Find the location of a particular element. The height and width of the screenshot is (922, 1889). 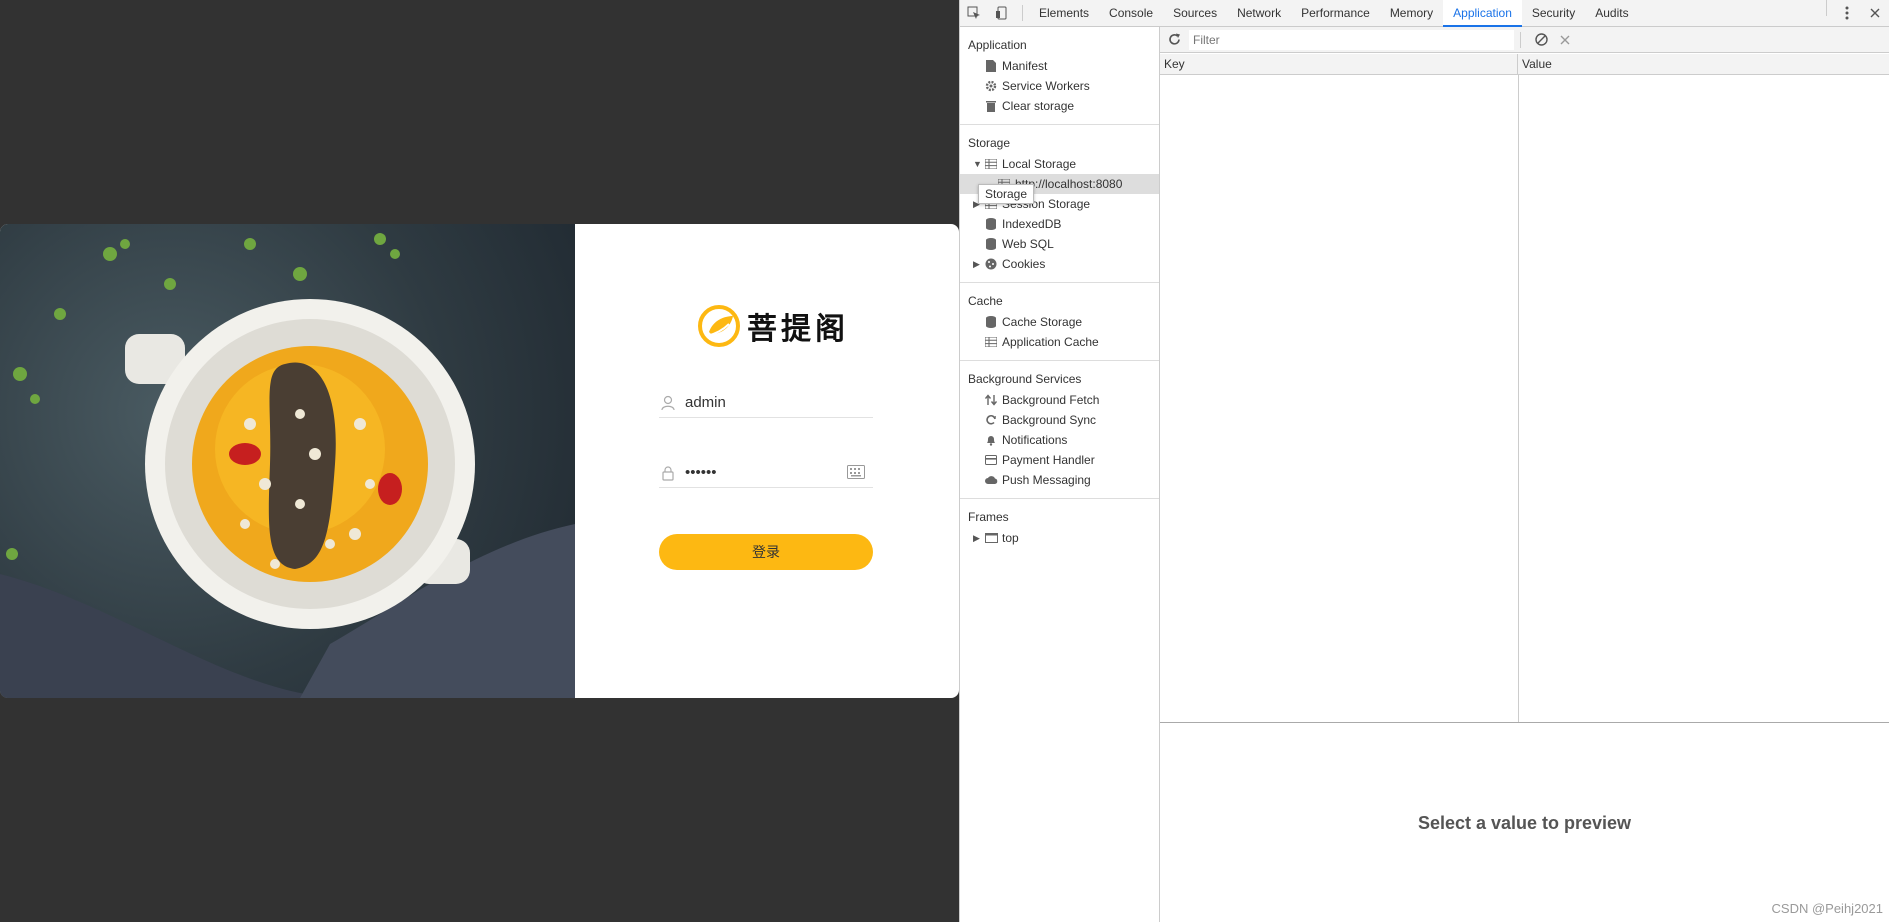

tab-application: Application is located at coordinates (1482, 13).